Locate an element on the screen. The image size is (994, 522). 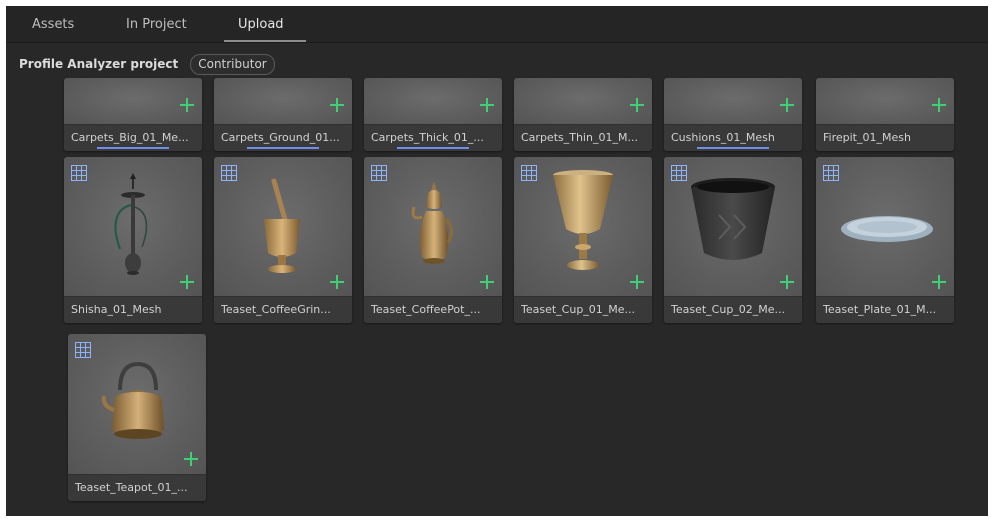
asset-label-bar: Firepit_01_Mesh is located at coordinates (885, 137).